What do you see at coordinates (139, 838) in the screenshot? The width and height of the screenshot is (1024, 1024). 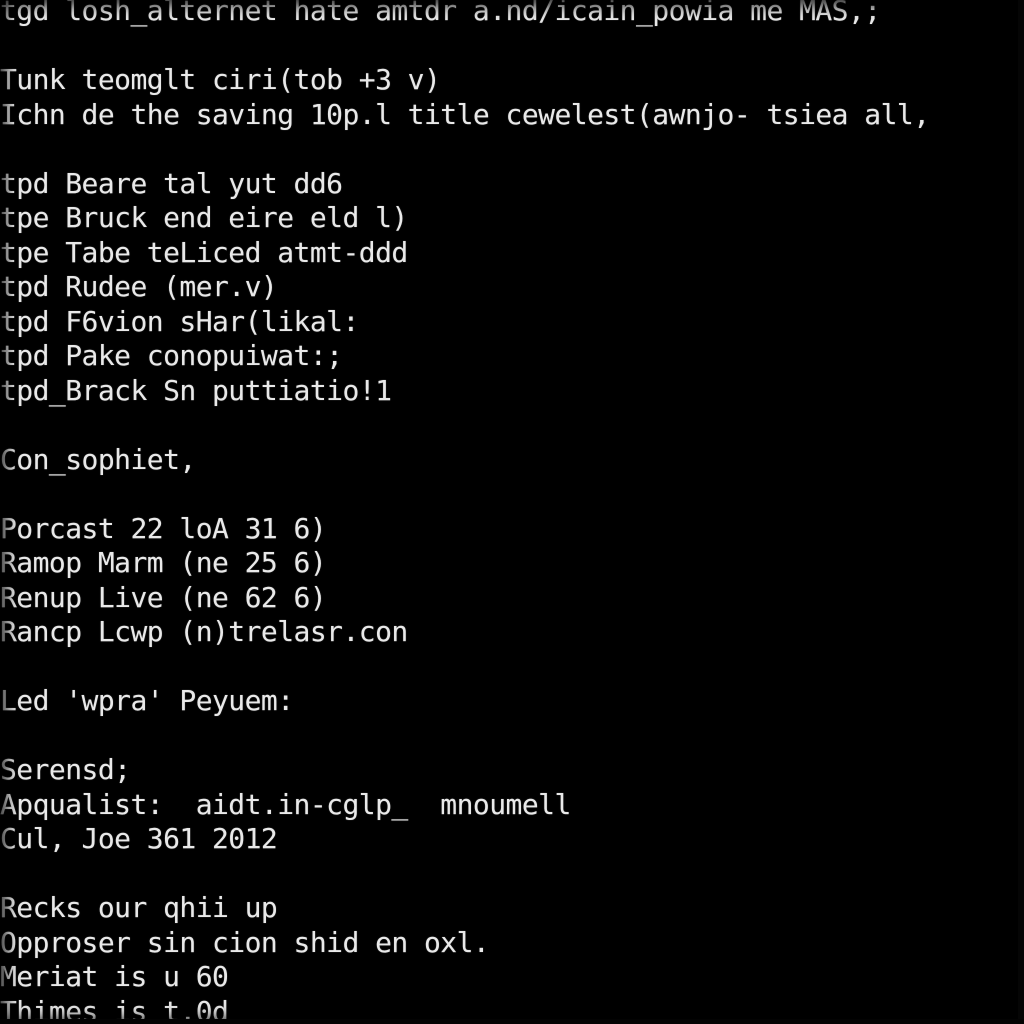 I see `terminal-line: Cul, Joe 361 2012` at bounding box center [139, 838].